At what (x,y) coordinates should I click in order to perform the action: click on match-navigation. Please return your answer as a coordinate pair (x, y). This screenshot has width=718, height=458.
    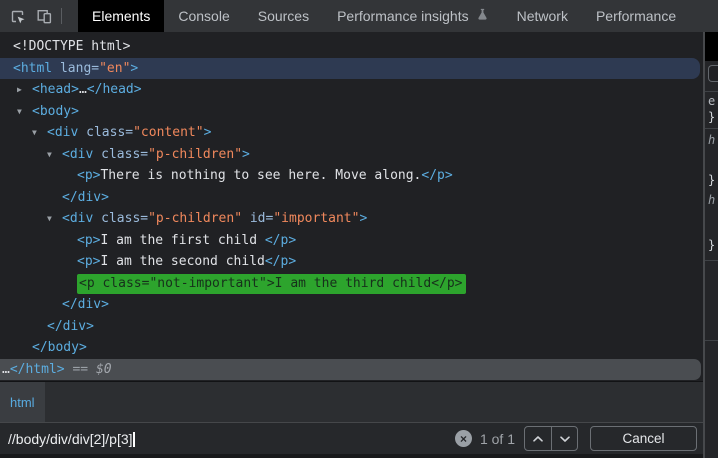
    Looking at the image, I should click on (551, 438).